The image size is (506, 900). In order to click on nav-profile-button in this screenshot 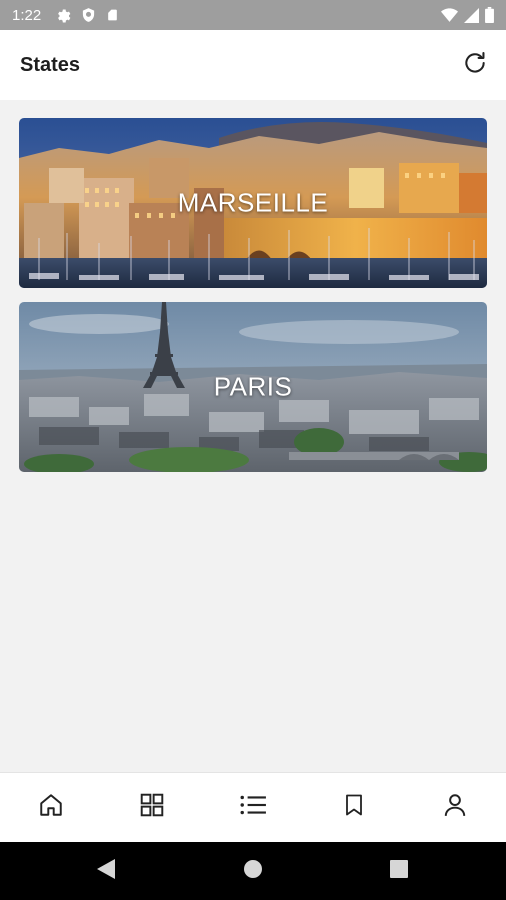, I will do `click(455, 808)`.